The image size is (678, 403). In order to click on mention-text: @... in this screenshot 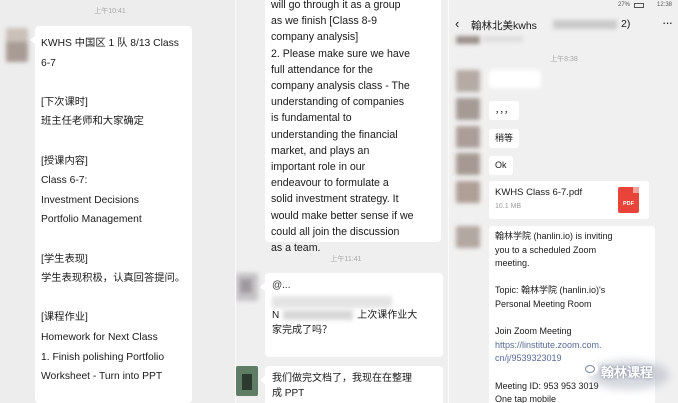, I will do `click(354, 285)`.